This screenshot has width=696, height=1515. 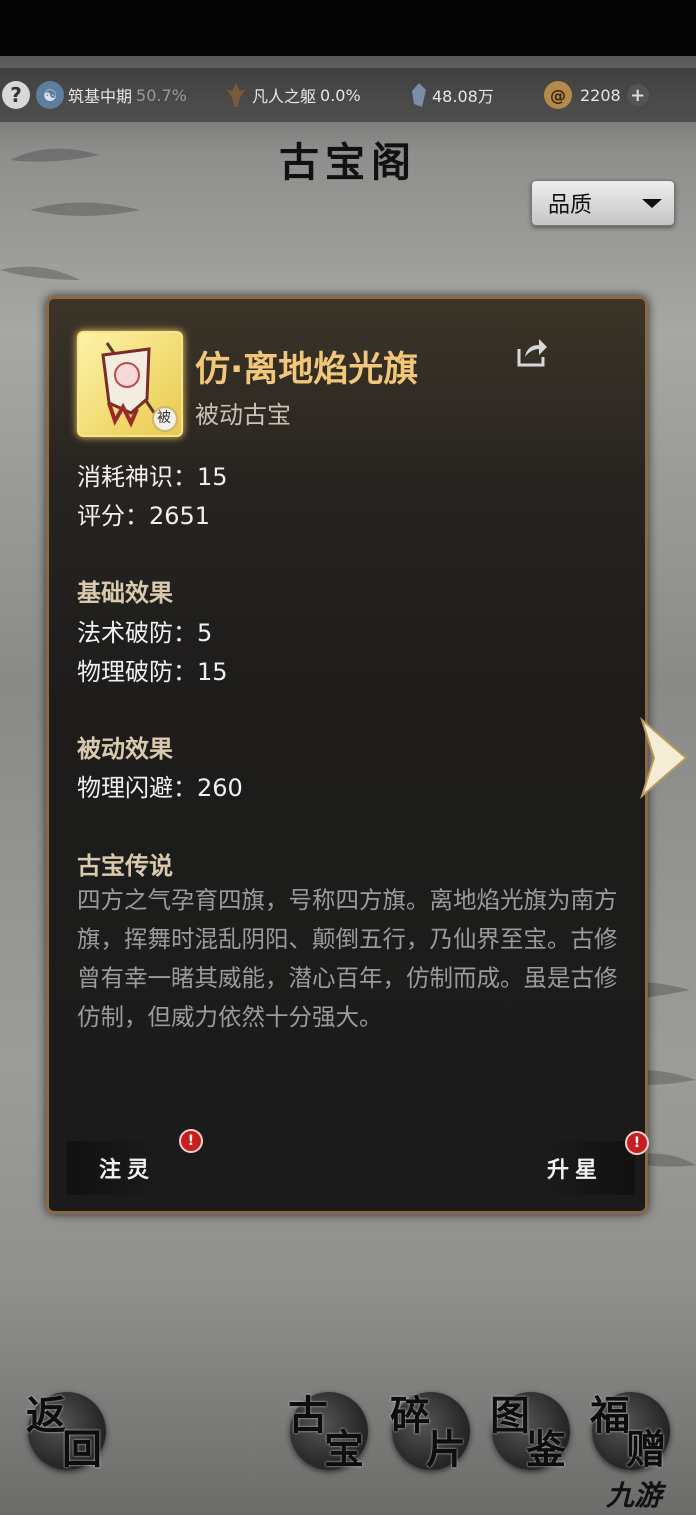 I want to click on back-button: 返 回, so click(x=66, y=1432).